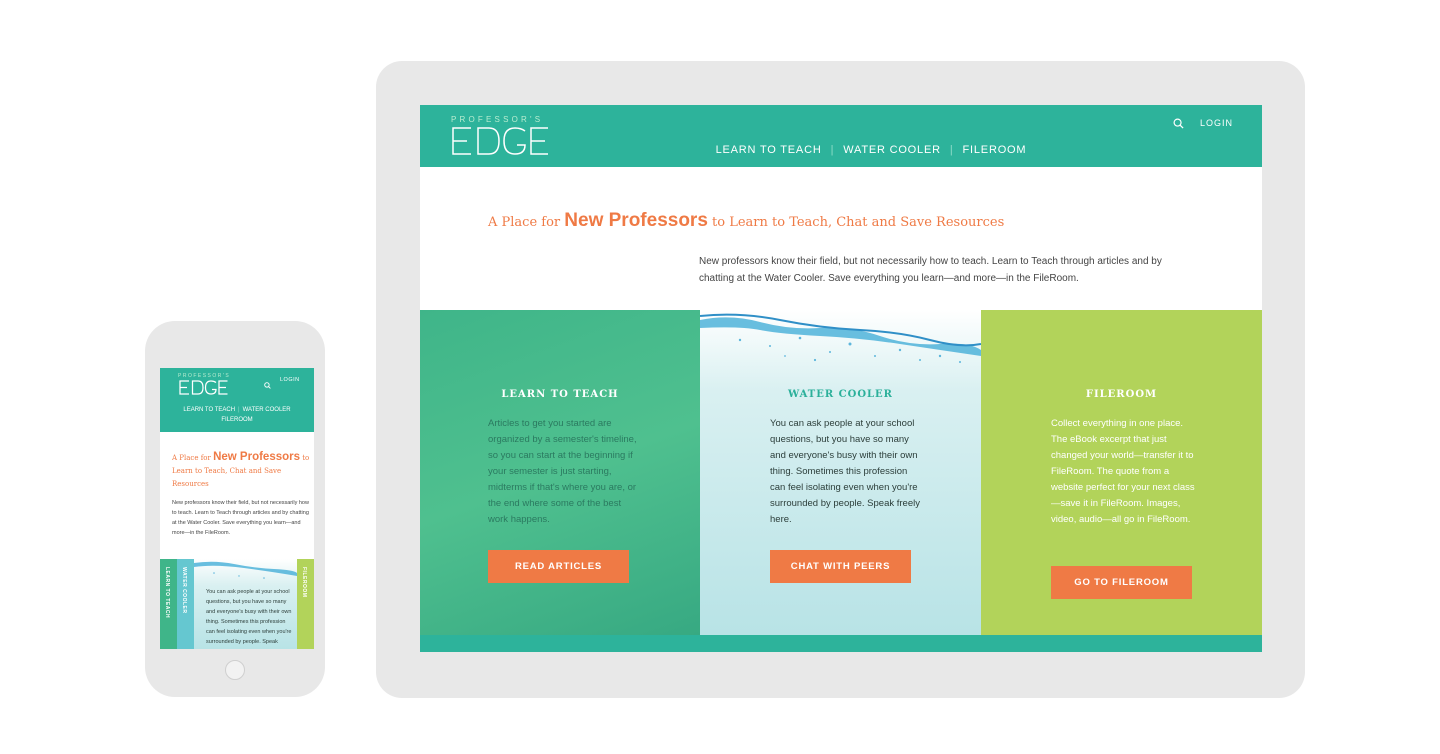  I want to click on logo-edge-mark, so click(203, 387).